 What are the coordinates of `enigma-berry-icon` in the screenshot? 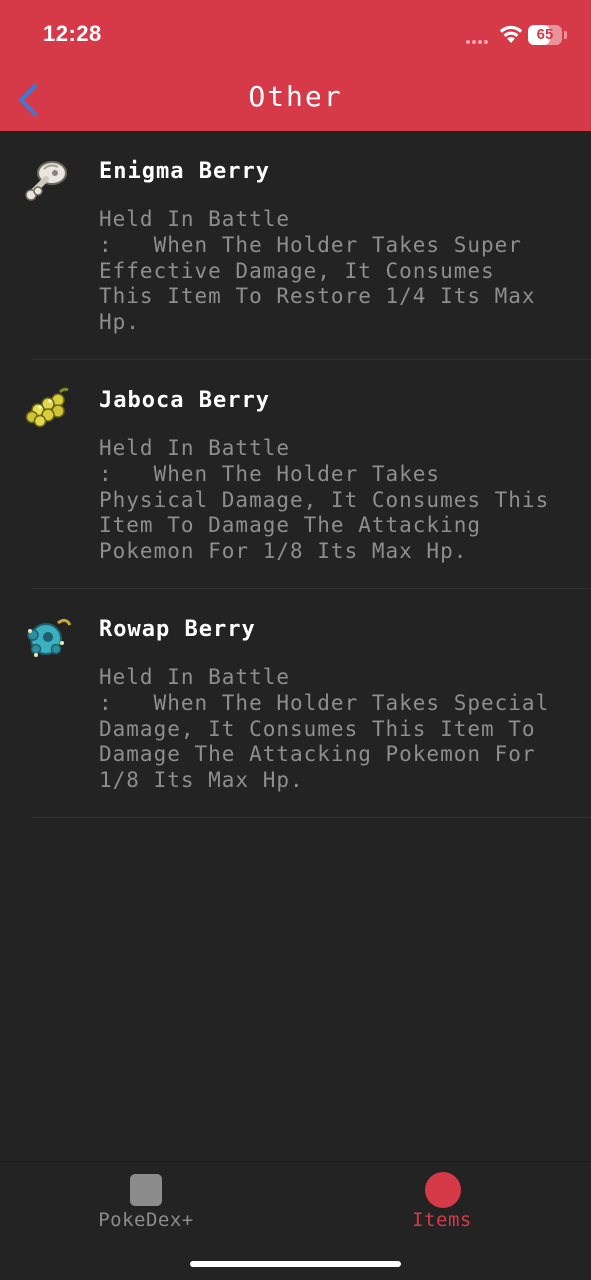 It's located at (46, 181).